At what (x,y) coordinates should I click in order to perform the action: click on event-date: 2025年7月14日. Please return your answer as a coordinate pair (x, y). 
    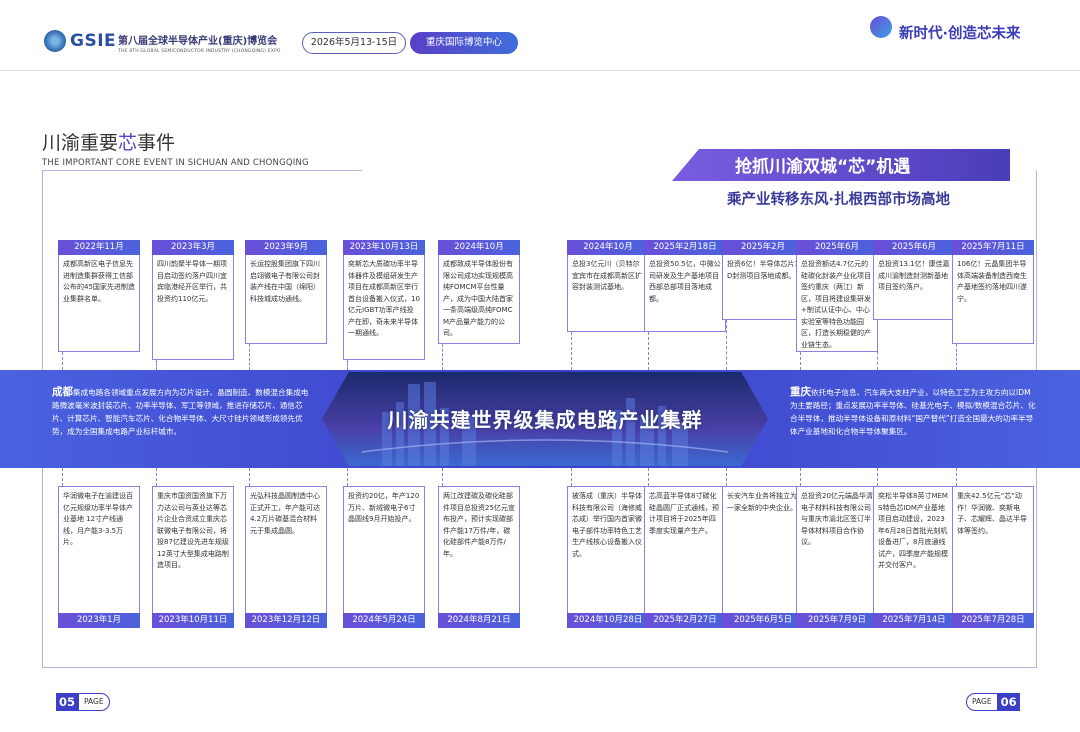
    Looking at the image, I should click on (914, 620).